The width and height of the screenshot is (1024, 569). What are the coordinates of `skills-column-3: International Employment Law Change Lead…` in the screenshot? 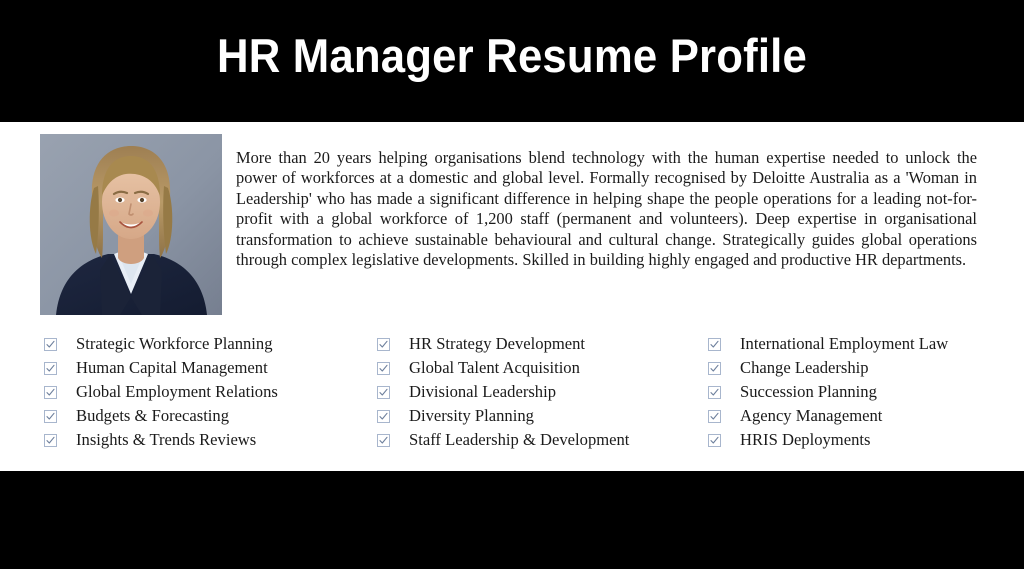 It's located at (858, 392).